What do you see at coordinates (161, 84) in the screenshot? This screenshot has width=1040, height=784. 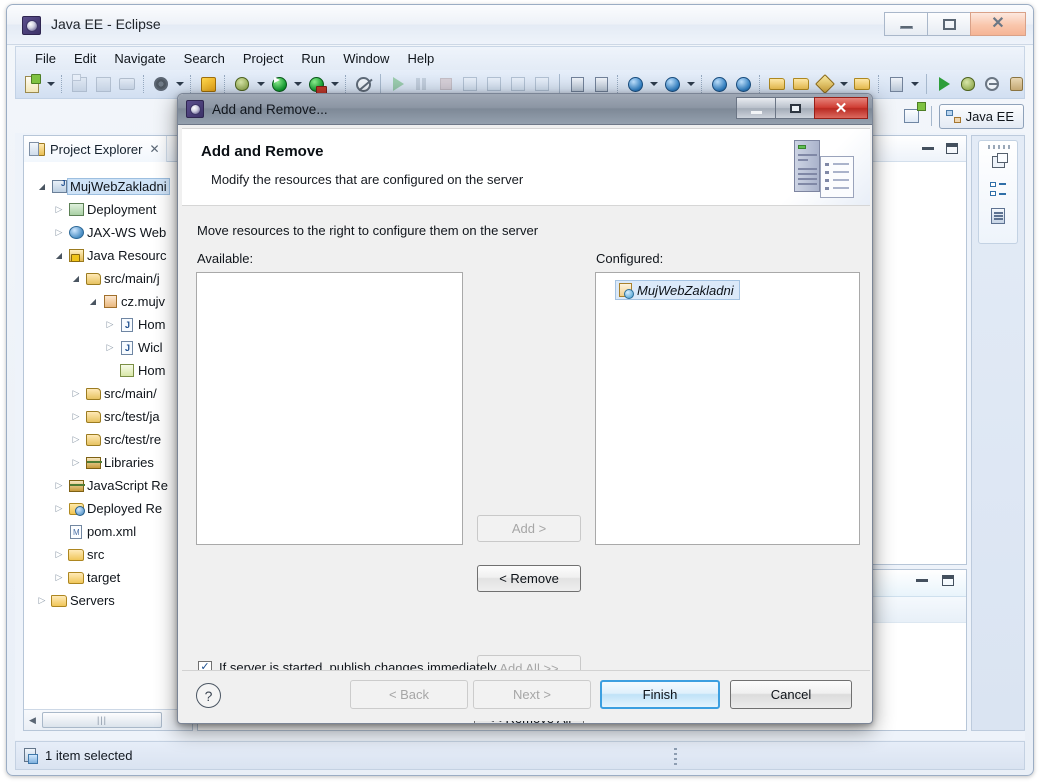 I see `build-gear-icon` at bounding box center [161, 84].